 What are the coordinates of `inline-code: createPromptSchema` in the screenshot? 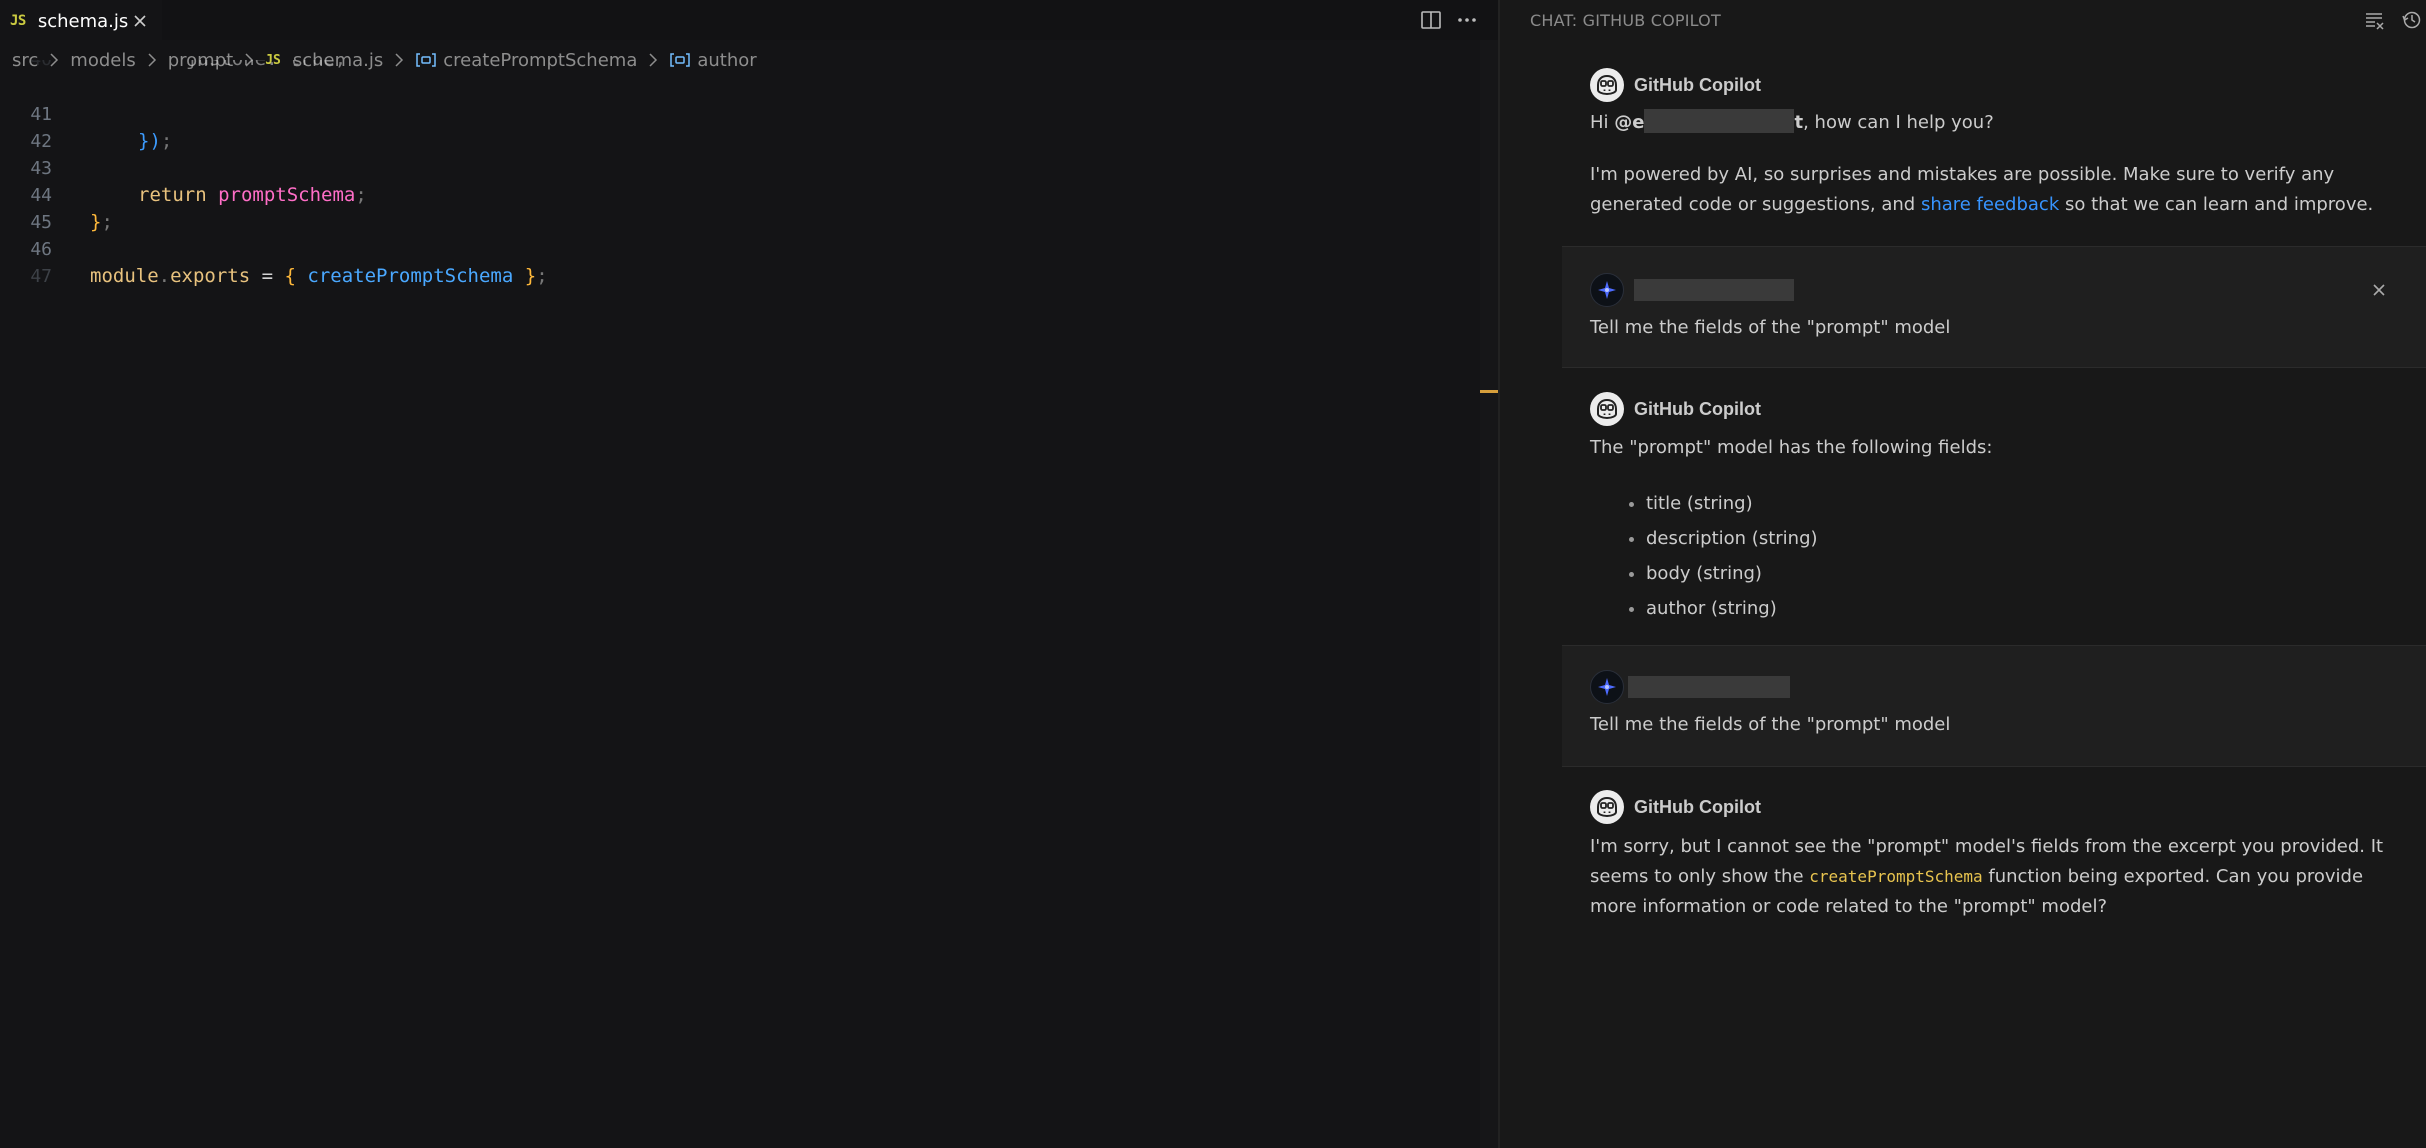 It's located at (1896, 876).